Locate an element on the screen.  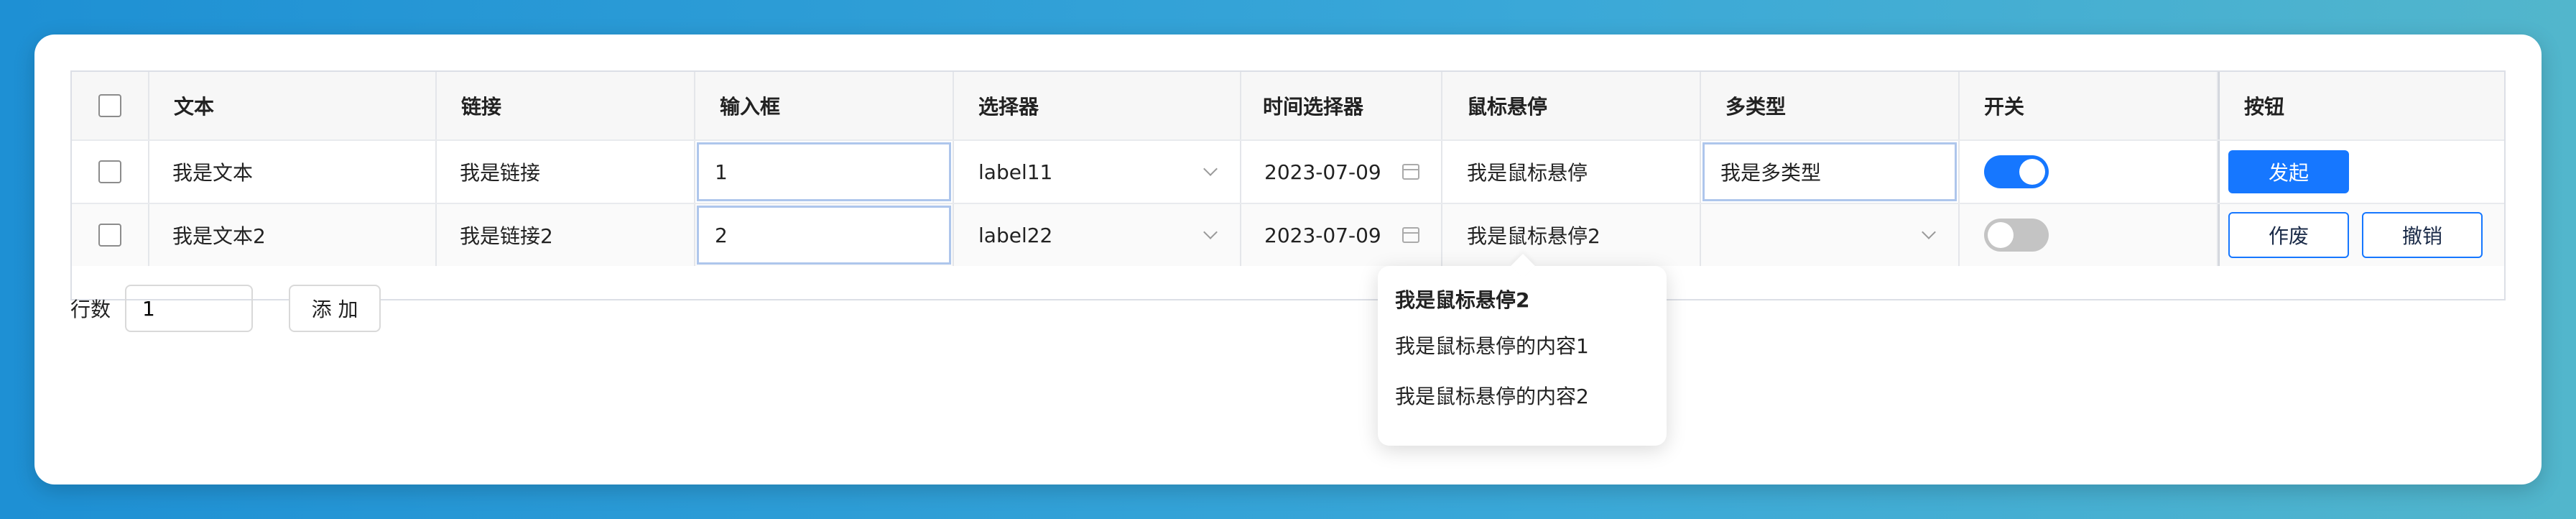
text-input: 2 is located at coordinates (824, 235).